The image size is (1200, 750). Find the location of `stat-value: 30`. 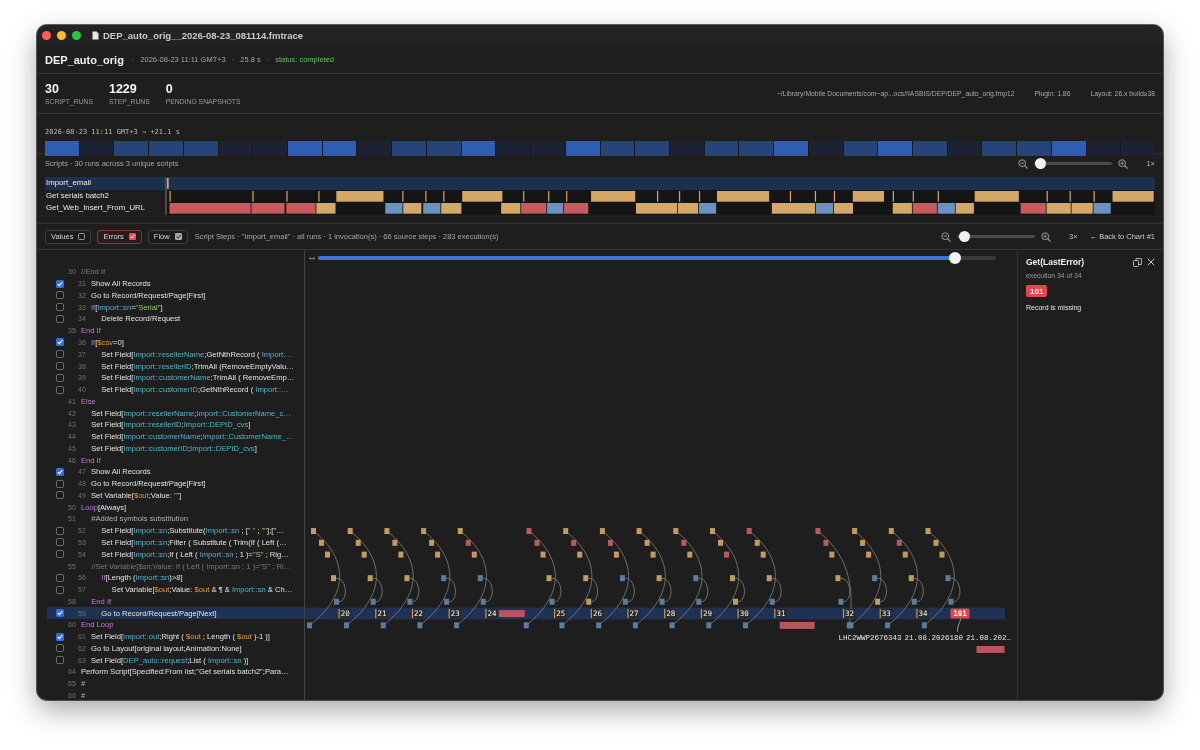

stat-value: 30 is located at coordinates (52, 88).